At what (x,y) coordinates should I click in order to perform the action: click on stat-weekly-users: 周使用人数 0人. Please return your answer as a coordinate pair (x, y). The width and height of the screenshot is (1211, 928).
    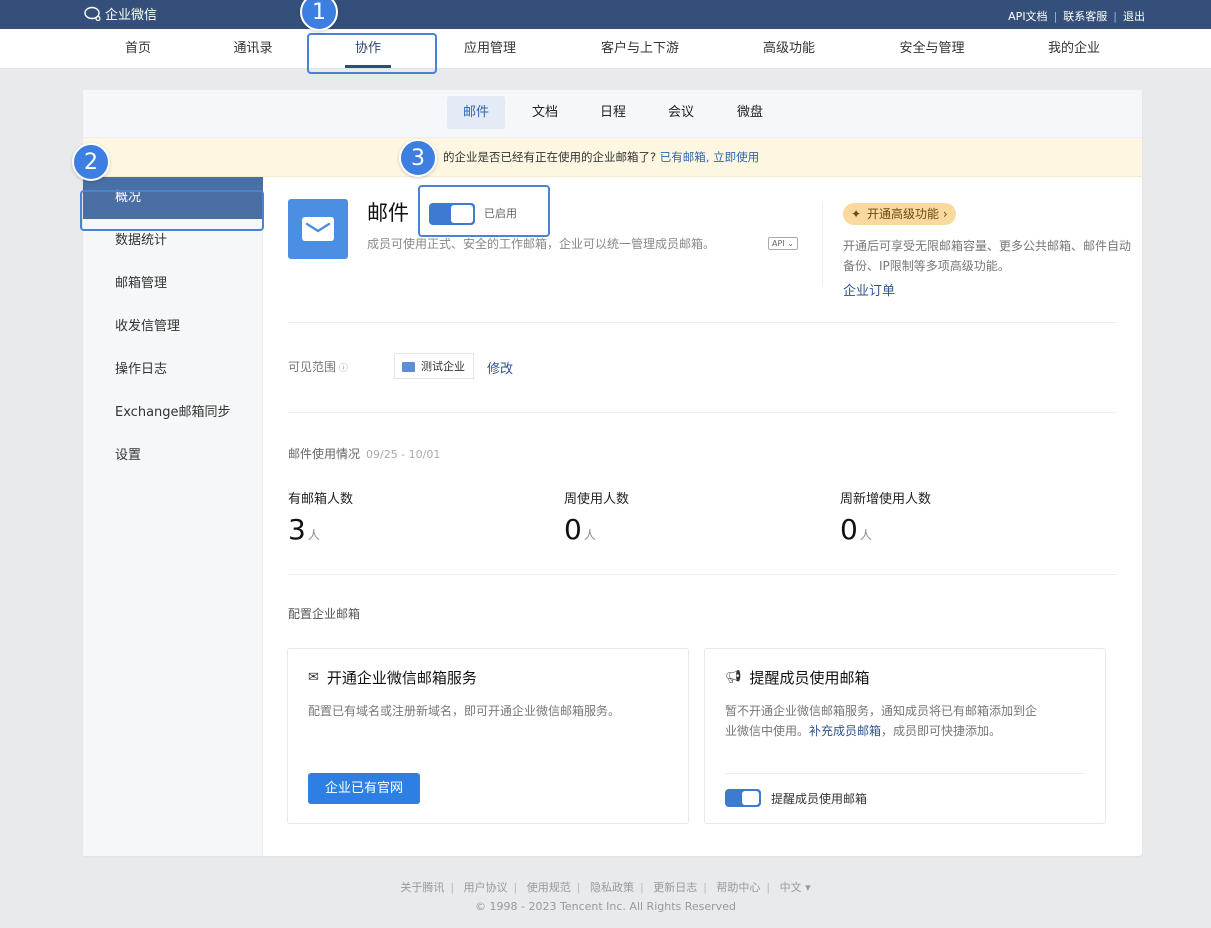
    Looking at the image, I should click on (596, 517).